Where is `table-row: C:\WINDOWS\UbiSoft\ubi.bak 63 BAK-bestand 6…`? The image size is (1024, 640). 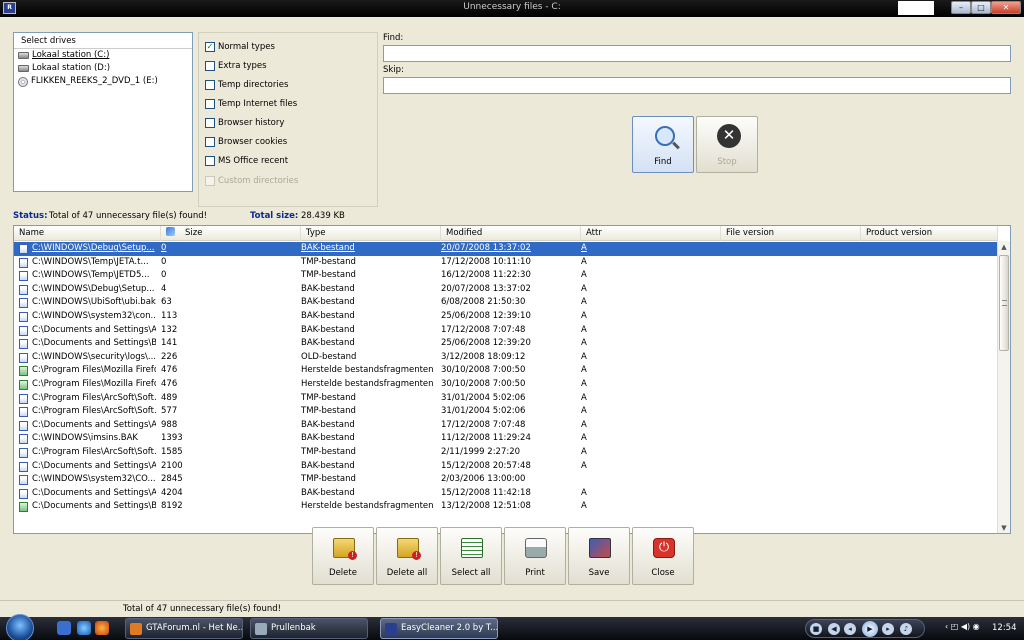 table-row: C:\WINDOWS\UbiSoft\ubi.bak 63 BAK-bestand 6… is located at coordinates (506, 303).